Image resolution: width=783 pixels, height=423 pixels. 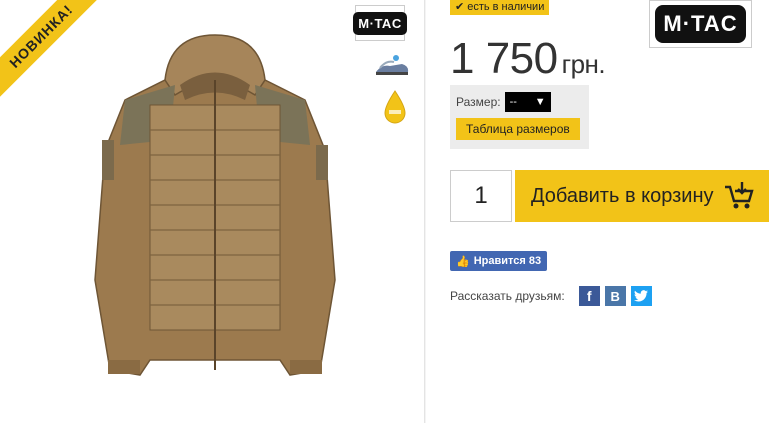 I want to click on size-select: -- ▼, so click(x=527, y=102).